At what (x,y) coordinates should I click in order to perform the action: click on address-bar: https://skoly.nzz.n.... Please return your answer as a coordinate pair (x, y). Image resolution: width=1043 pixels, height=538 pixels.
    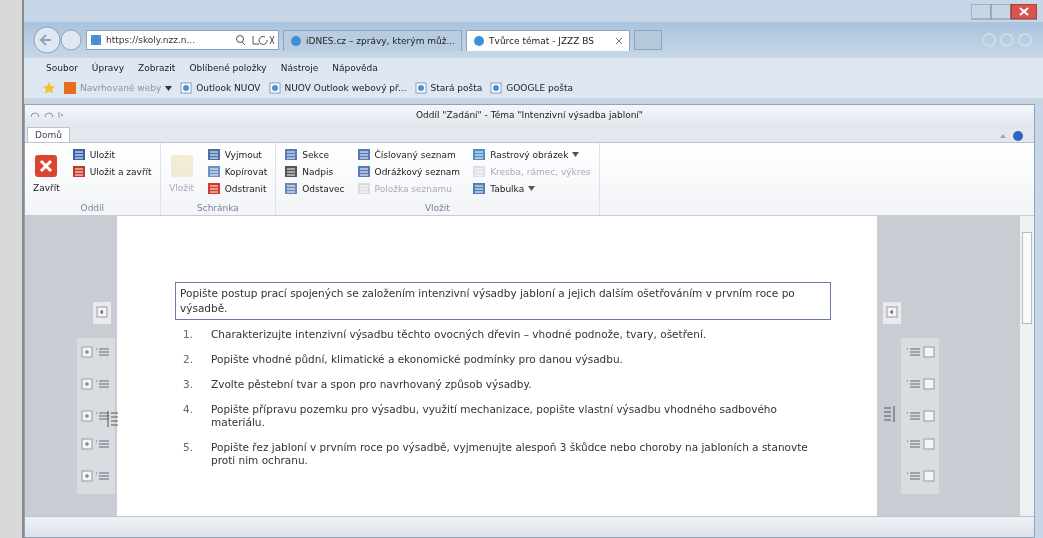
    Looking at the image, I should click on (182, 40).